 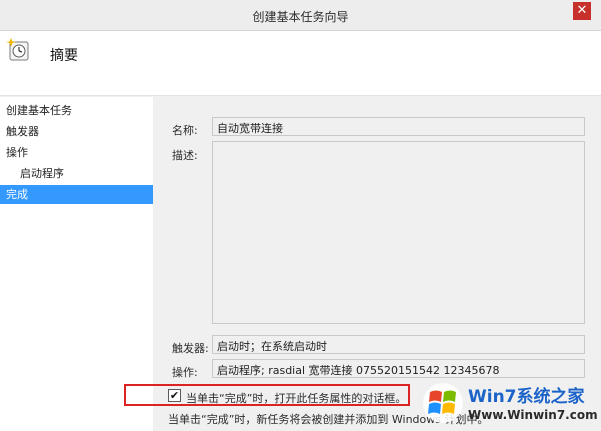 What do you see at coordinates (443, 403) in the screenshot?
I see `windows-logo-icon` at bounding box center [443, 403].